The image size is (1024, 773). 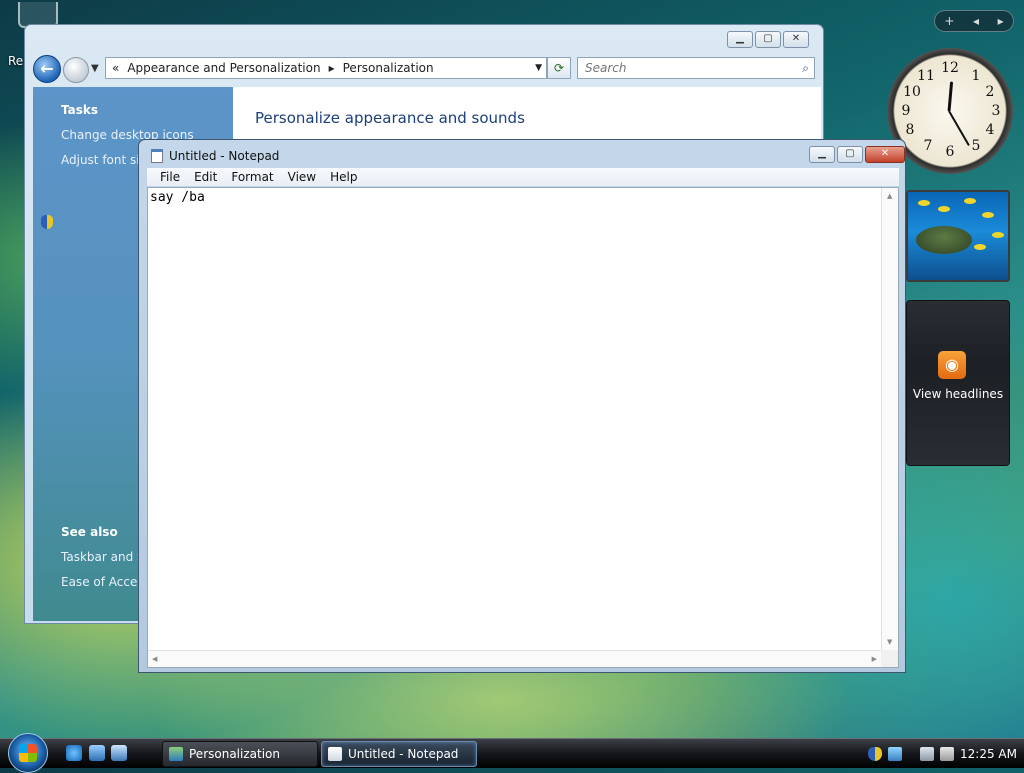 What do you see at coordinates (895, 754) in the screenshot?
I see `windows-sidebar-icon` at bounding box center [895, 754].